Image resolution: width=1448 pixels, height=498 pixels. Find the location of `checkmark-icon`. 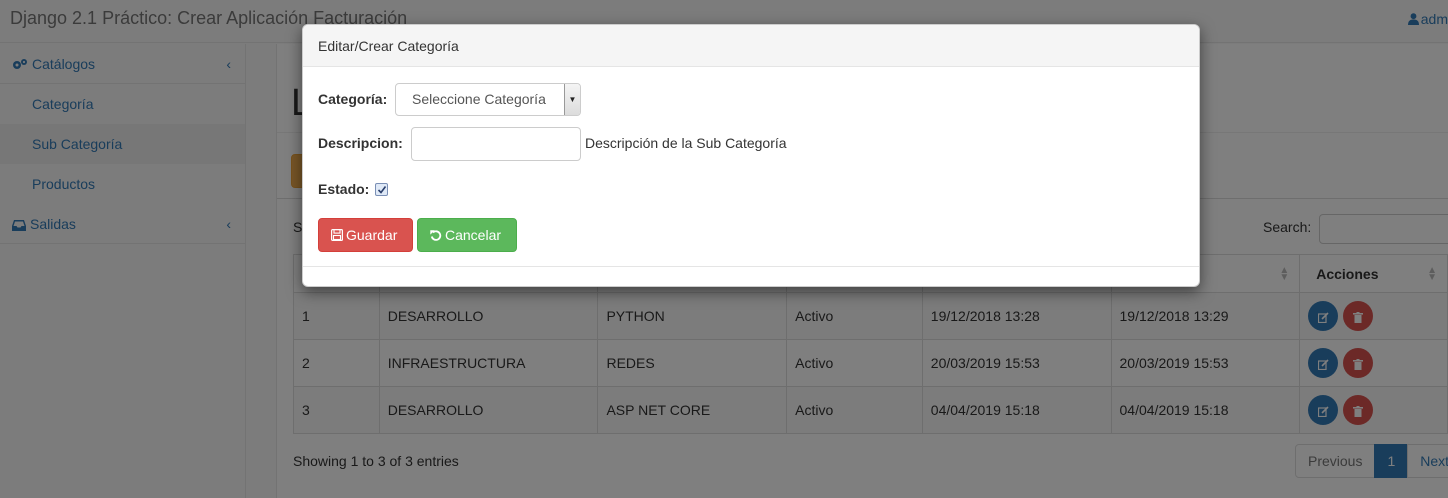

checkmark-icon is located at coordinates (382, 190).